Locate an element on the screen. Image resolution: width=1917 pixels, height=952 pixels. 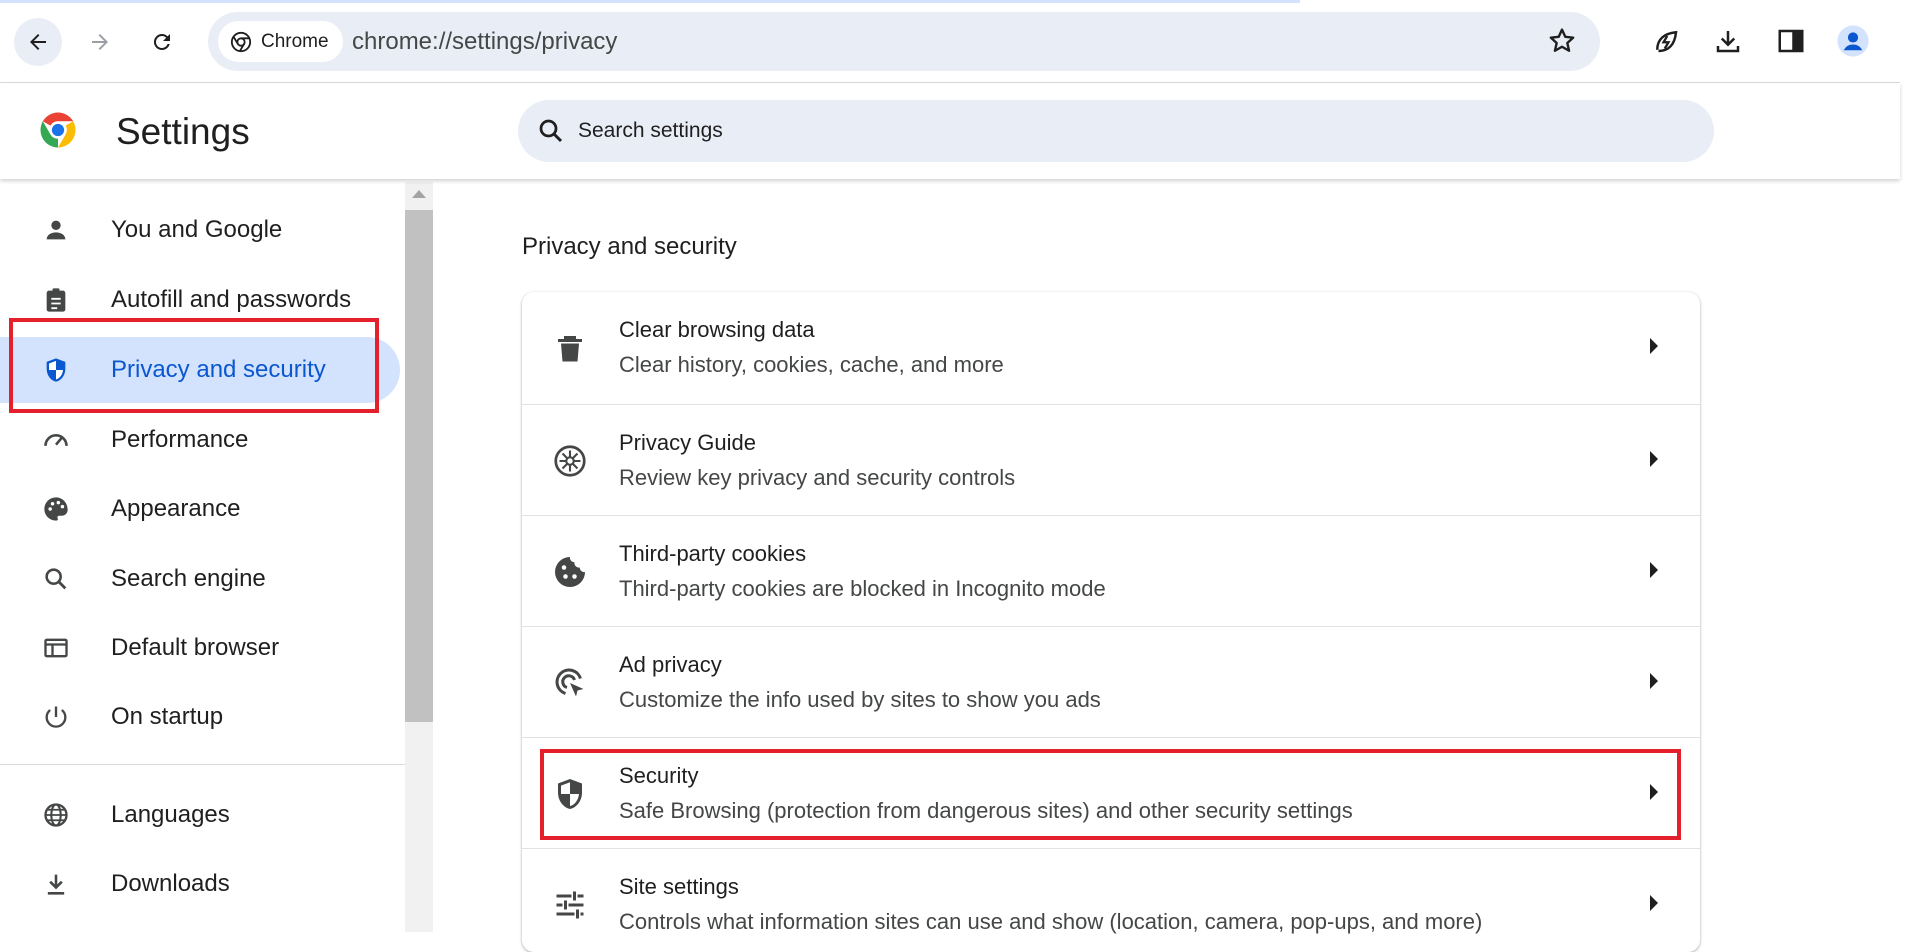
row-title: Site settings is located at coordinates (679, 886).